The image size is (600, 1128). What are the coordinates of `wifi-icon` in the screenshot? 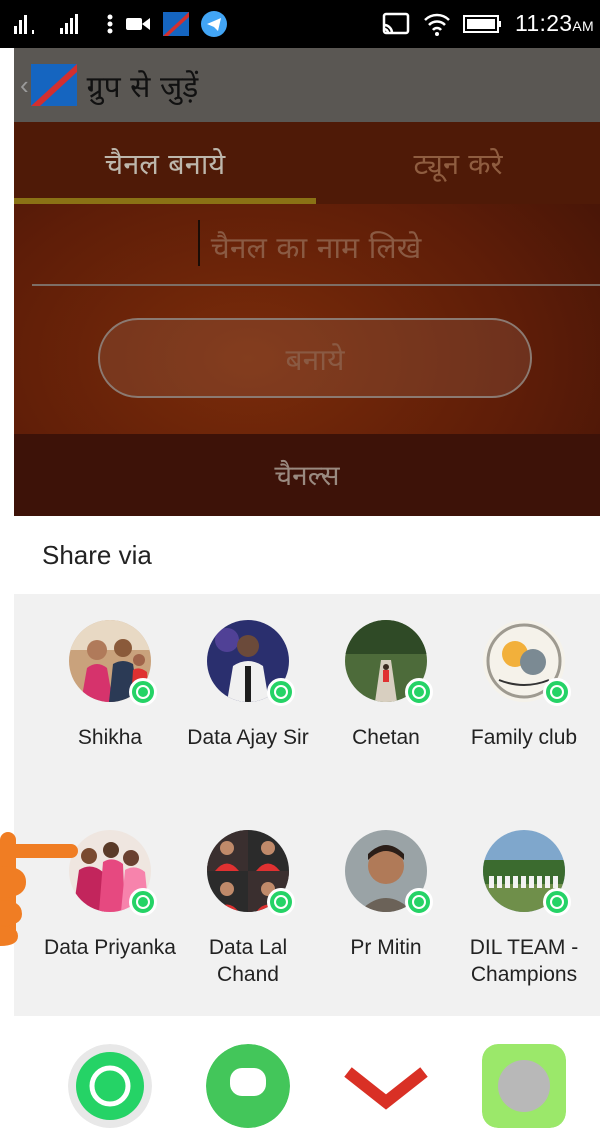 It's located at (437, 24).